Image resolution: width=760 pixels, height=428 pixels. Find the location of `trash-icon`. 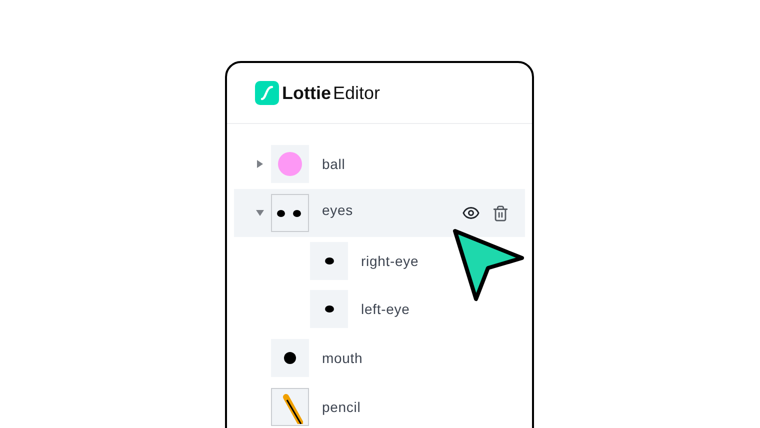

trash-icon is located at coordinates (500, 213).